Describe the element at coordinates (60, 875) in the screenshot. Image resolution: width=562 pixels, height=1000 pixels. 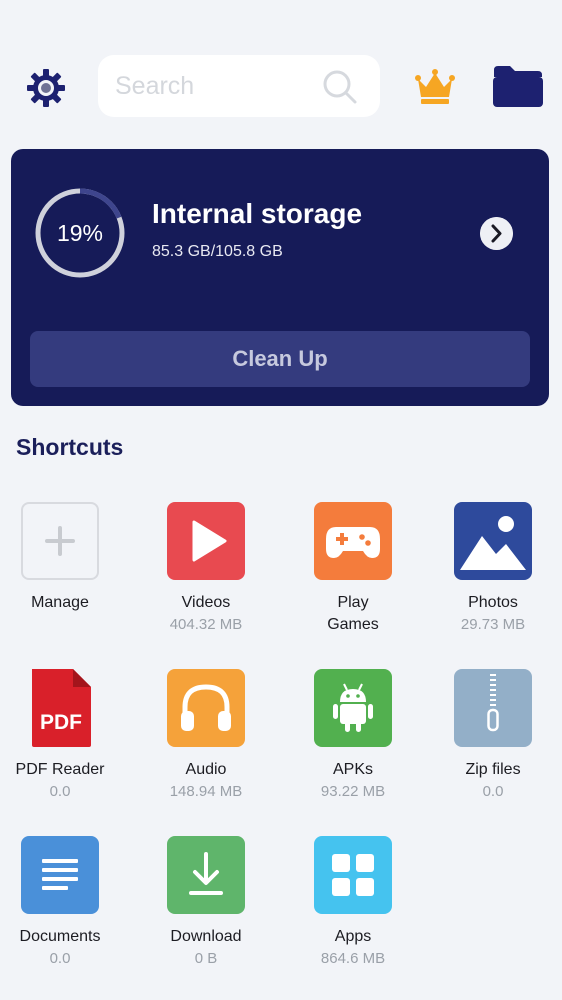
I see `document-icon` at that location.